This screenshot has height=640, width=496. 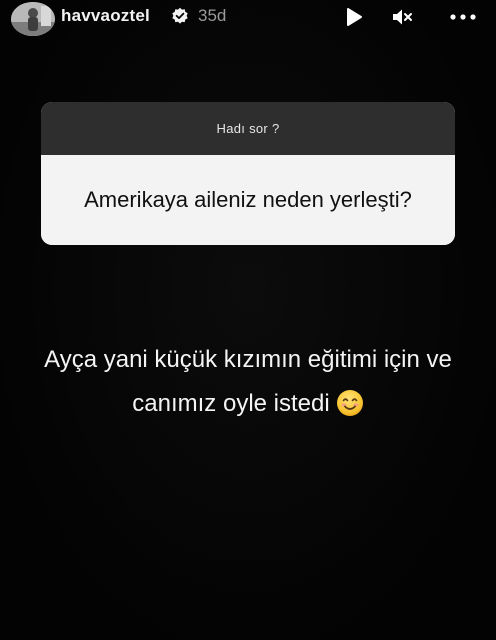 I want to click on question-sticker-header: Hadı sor ?, so click(x=248, y=128).